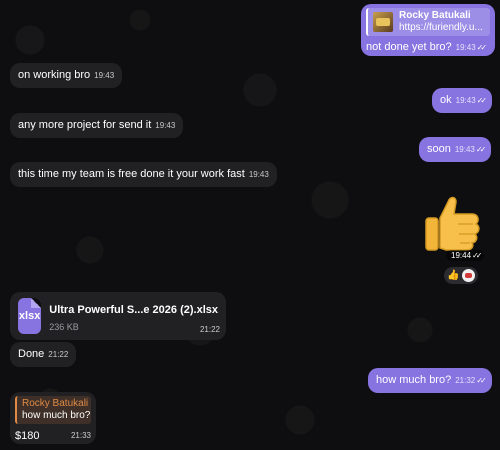 The width and height of the screenshot is (500, 450). Describe the element at coordinates (27, 436) in the screenshot. I see `message-text: $180` at that location.